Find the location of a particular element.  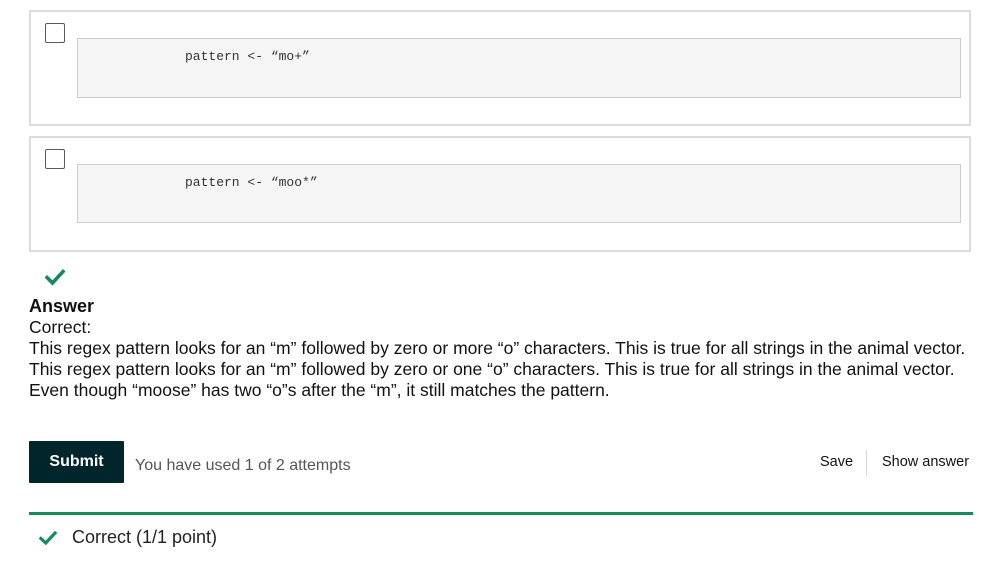

choice-code-box-1: pattern <- “mo+” is located at coordinates (519, 68).